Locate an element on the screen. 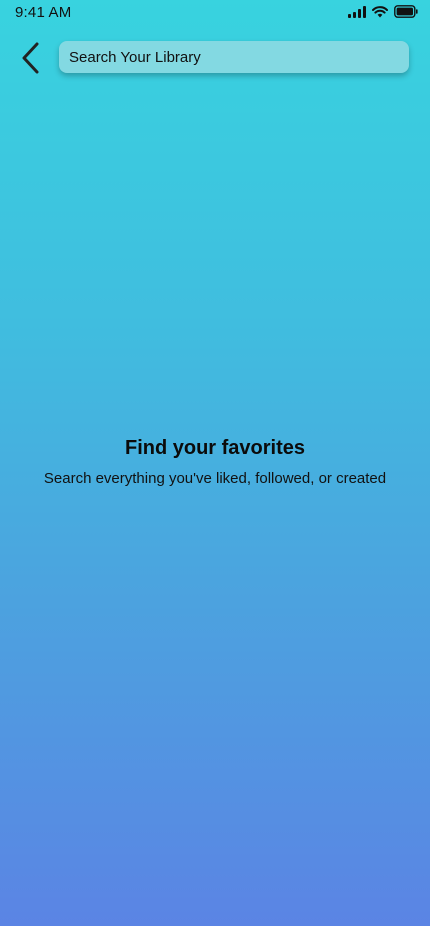  back-button is located at coordinates (30, 58).